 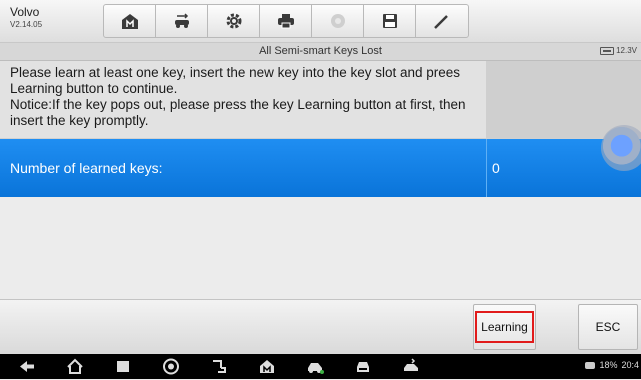 What do you see at coordinates (590, 365) in the screenshot?
I see `message-icon` at bounding box center [590, 365].